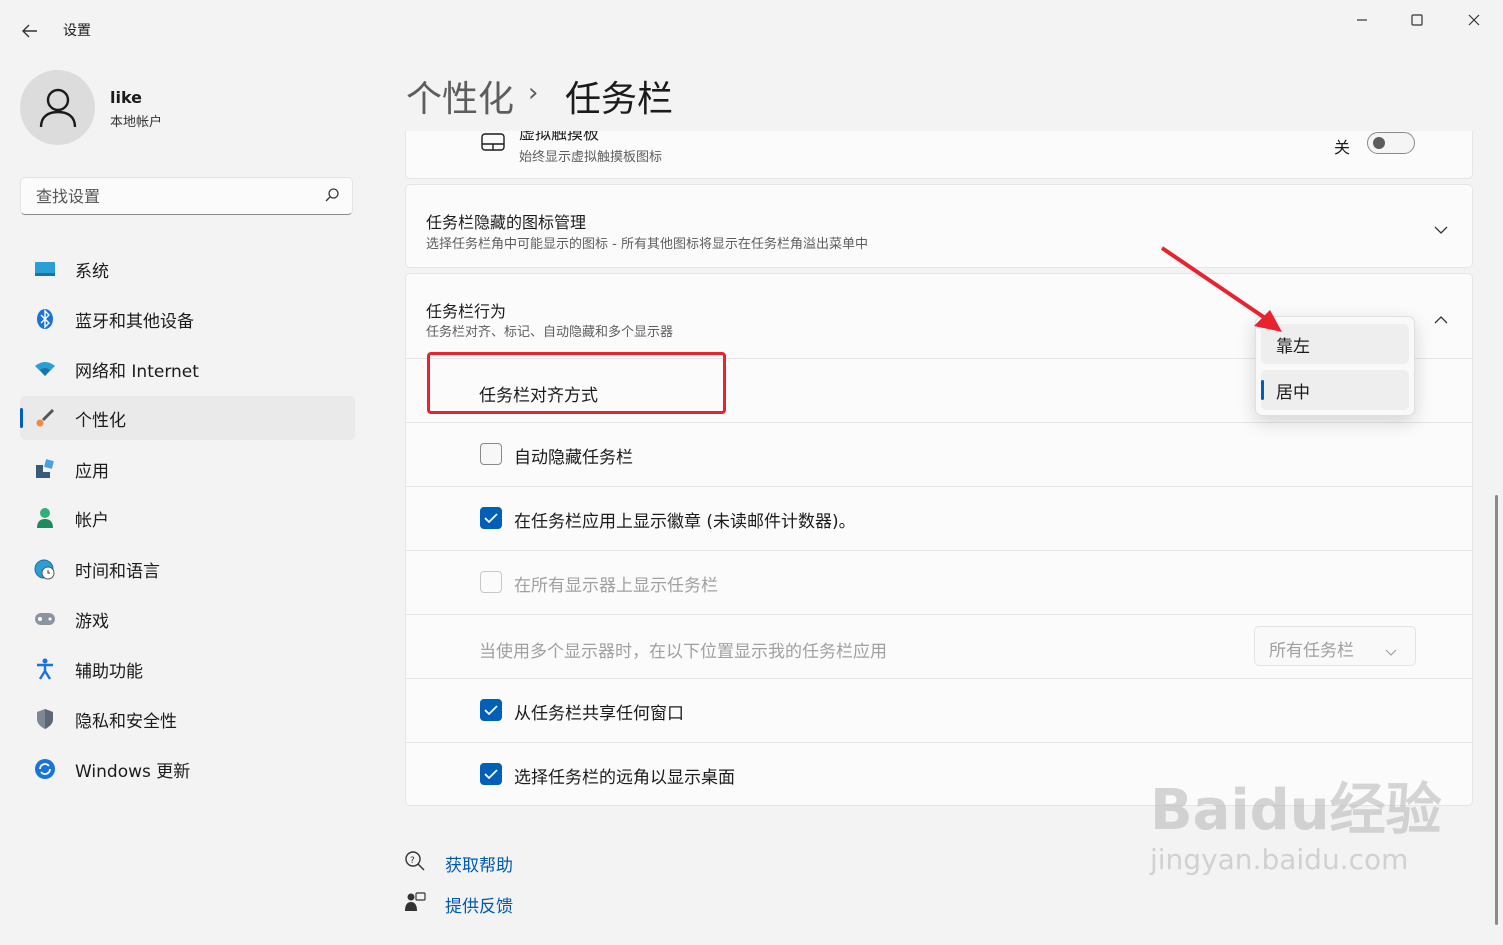  What do you see at coordinates (133, 771) in the screenshot?
I see `nav-label: Windows 更新` at bounding box center [133, 771].